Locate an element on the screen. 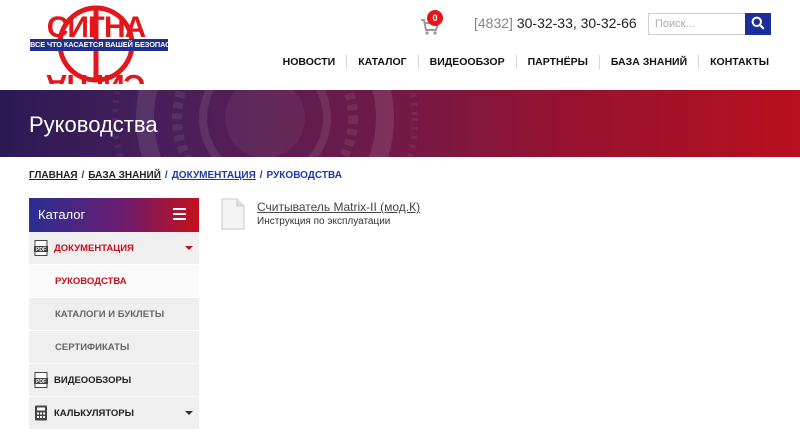 The height and width of the screenshot is (438, 800). sidebar-item-certificates: СЕРТИФИКАТЫ is located at coordinates (114, 347).